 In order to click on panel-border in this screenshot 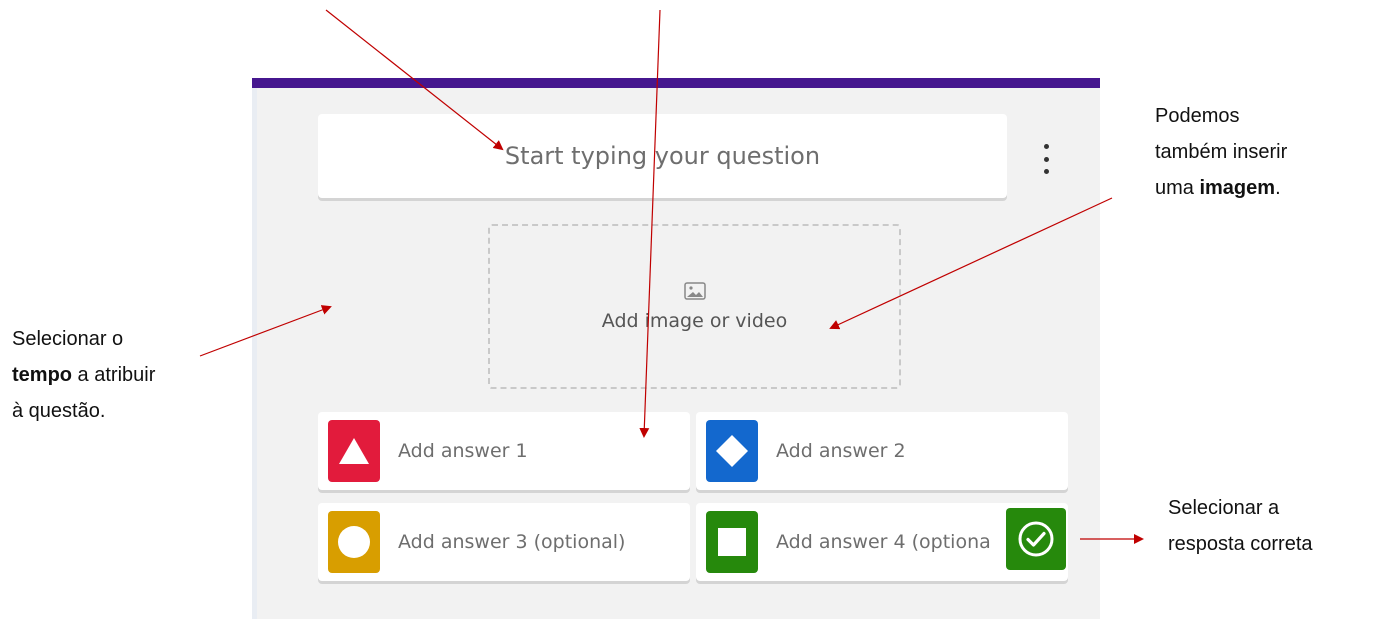, I will do `click(254, 353)`.